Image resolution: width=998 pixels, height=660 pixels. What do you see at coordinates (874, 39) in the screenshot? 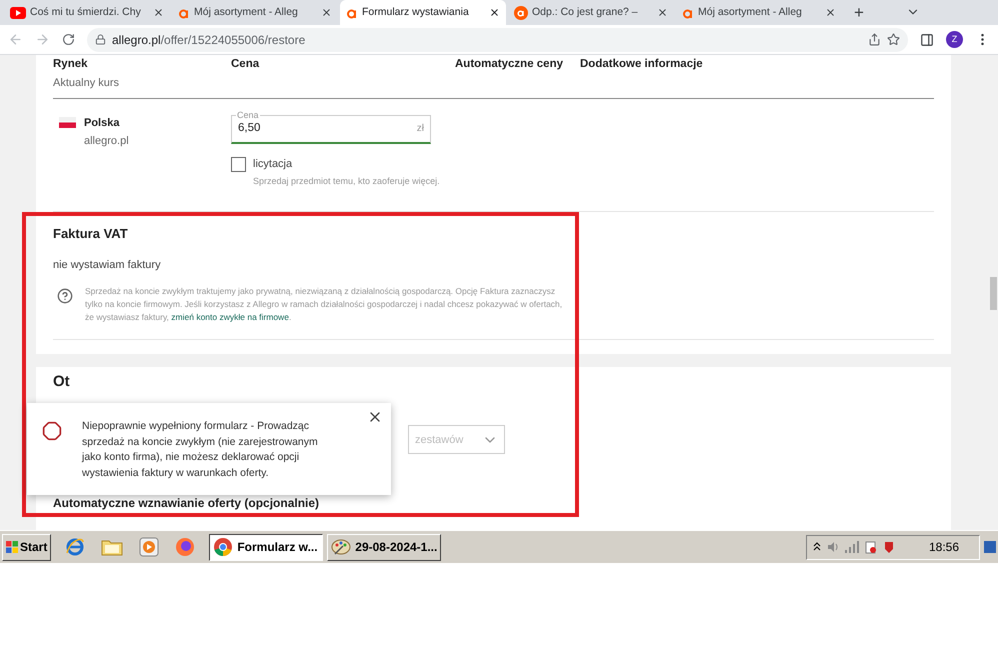
I see `share-icon` at bounding box center [874, 39].